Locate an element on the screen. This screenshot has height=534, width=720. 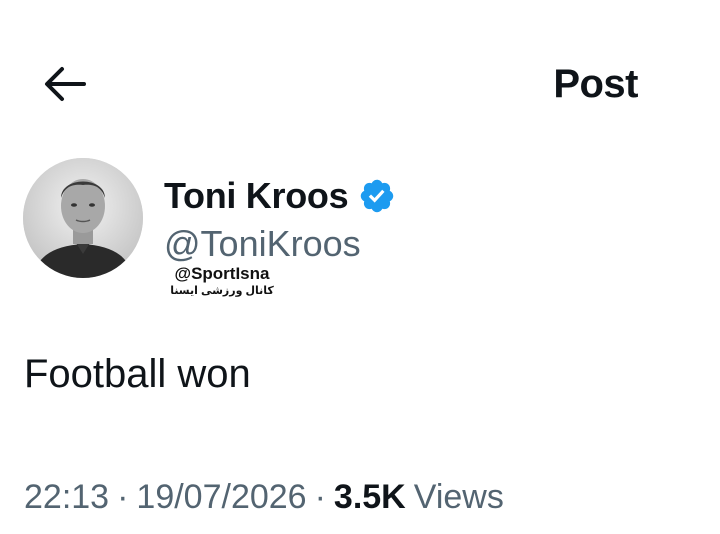
views-label: Views is located at coordinates (455, 497).